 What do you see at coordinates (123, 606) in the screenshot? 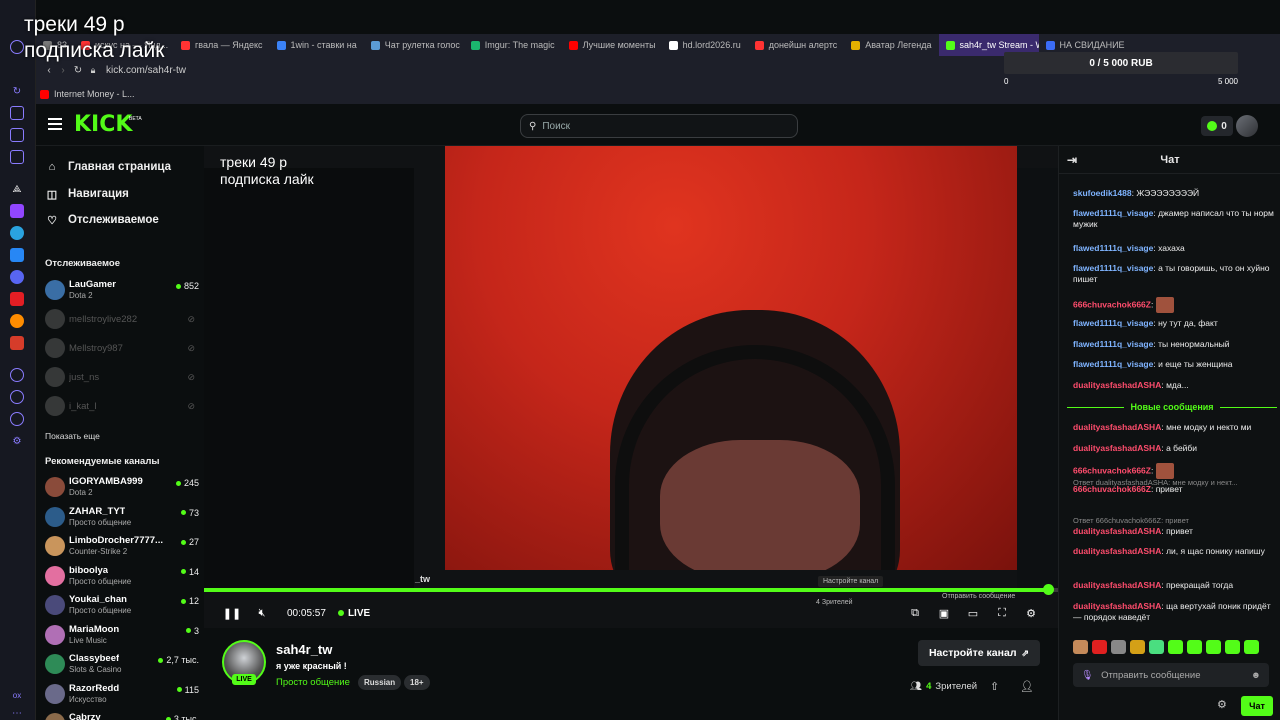
I see `recommended-channel: Youkai_chan Просто общение 12` at bounding box center [123, 606].